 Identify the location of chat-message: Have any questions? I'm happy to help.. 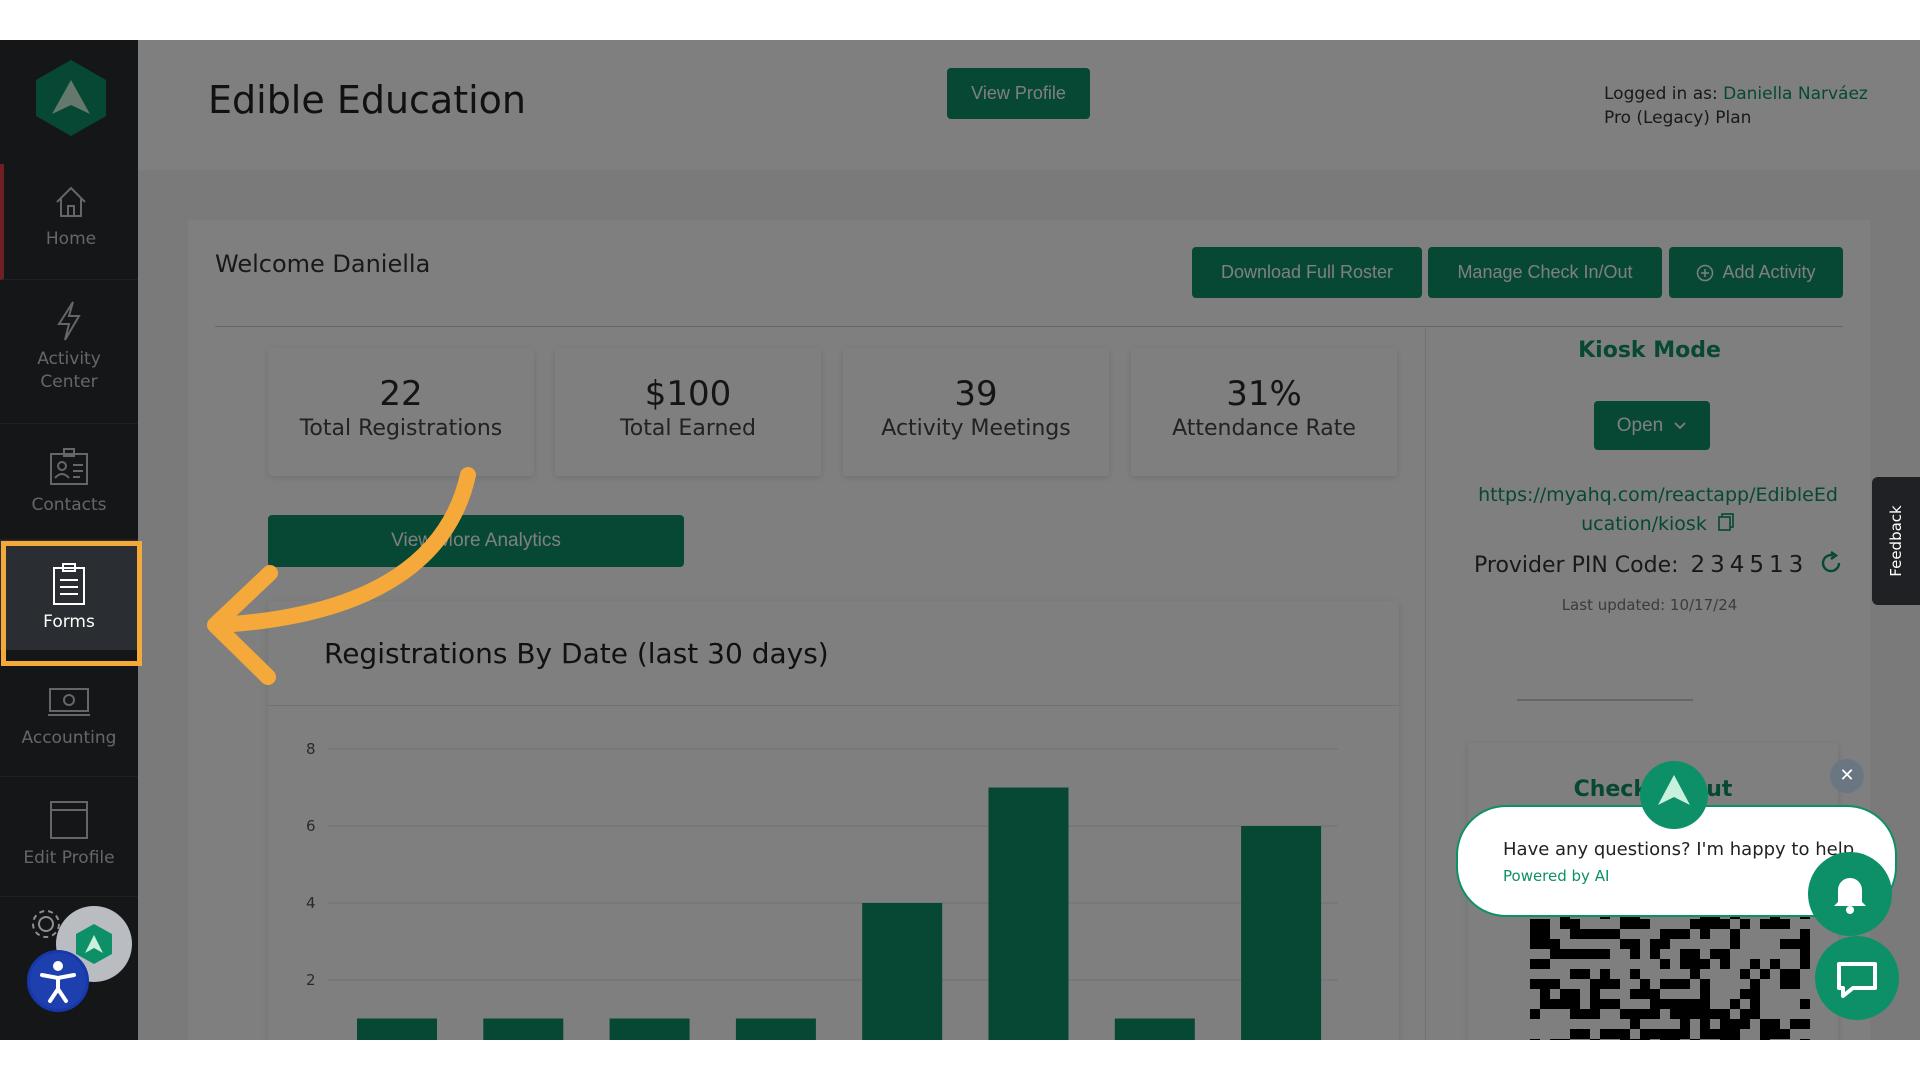
(1681, 849).